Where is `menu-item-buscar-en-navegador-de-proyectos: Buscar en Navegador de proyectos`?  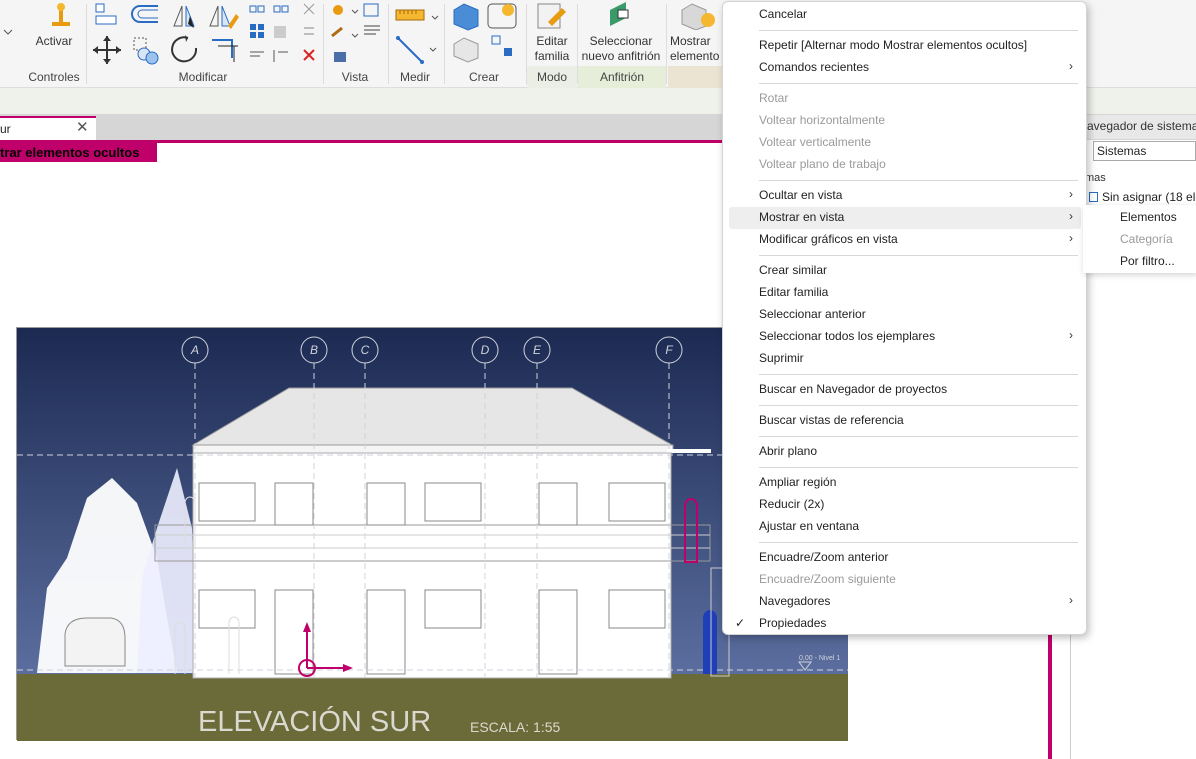 menu-item-buscar-en-navegador-de-proyectos: Buscar en Navegador de proyectos is located at coordinates (853, 389).